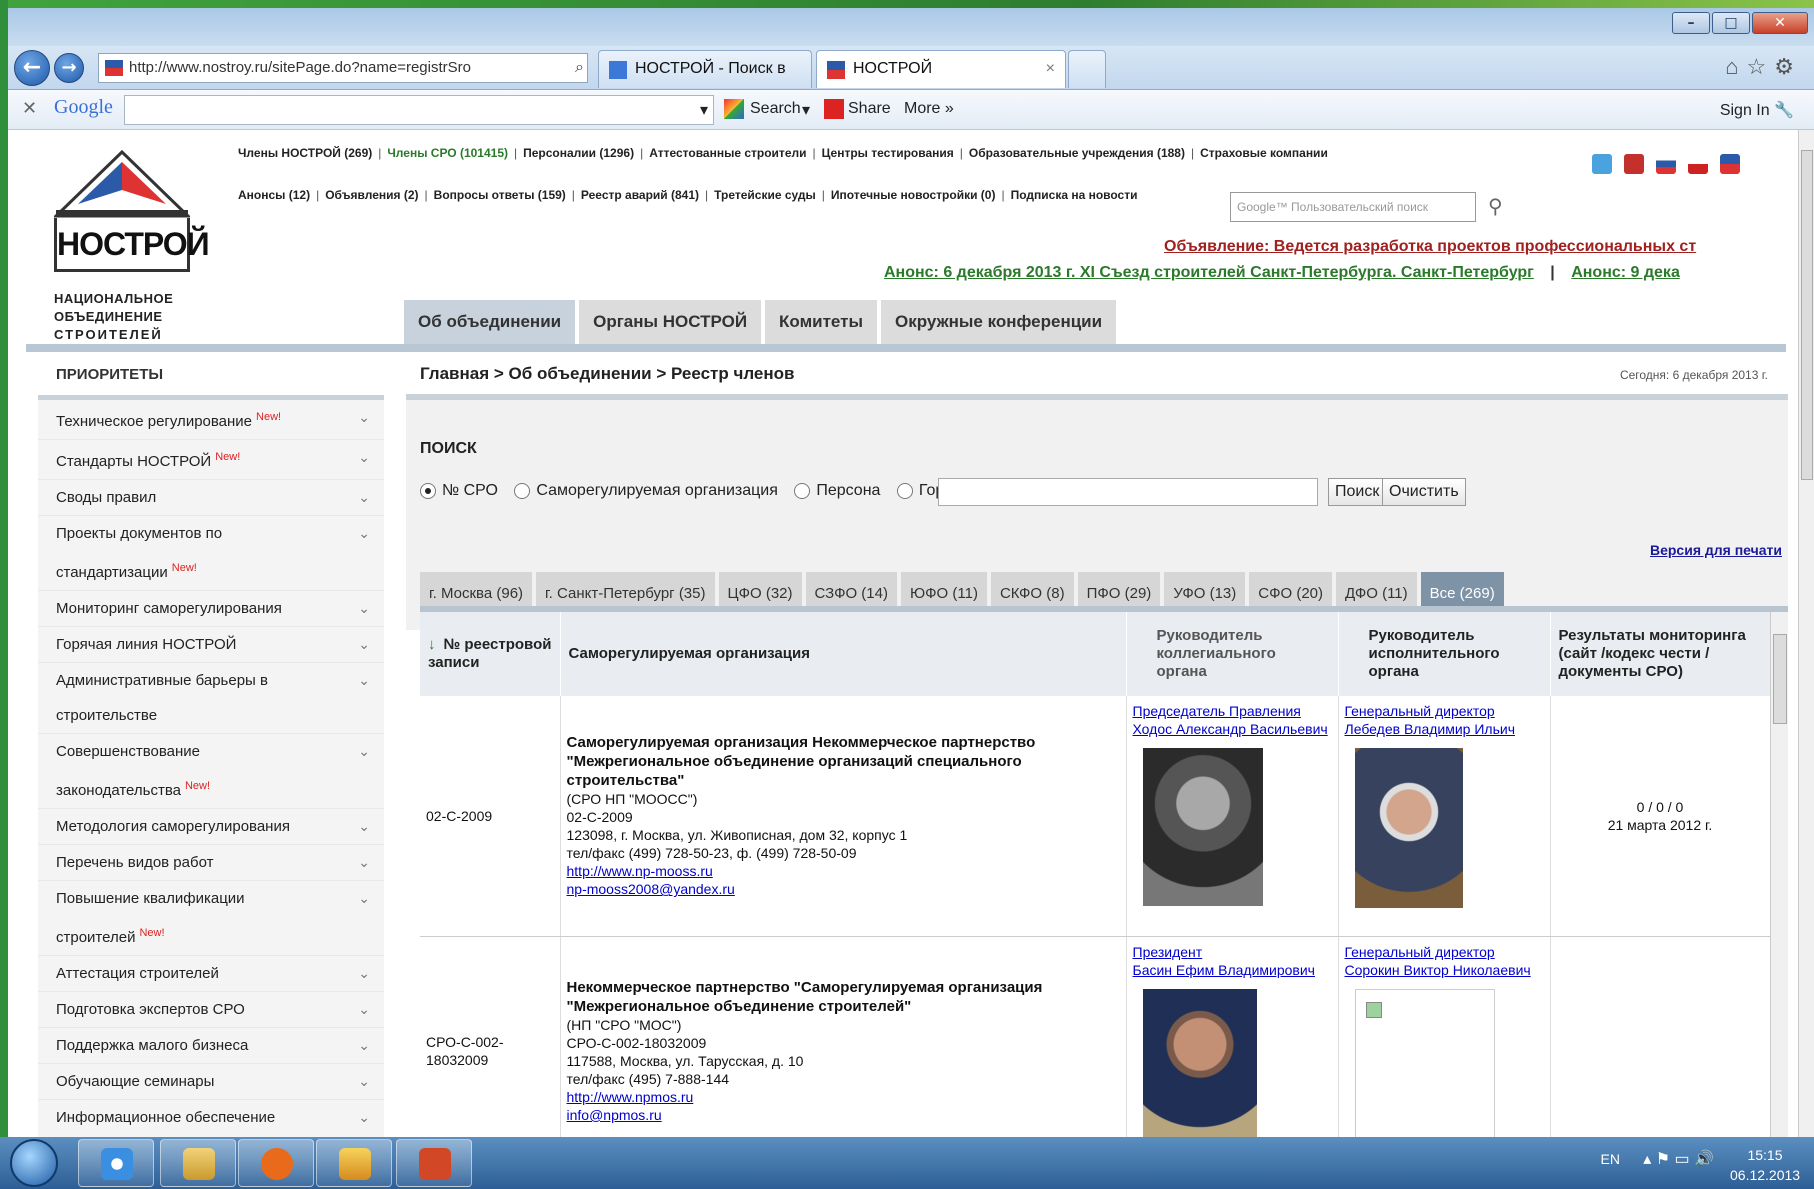 The height and width of the screenshot is (1189, 1814). Describe the element at coordinates (1444, 970) in the screenshot. I see `exec-name-link: Сорокин Виктор Николаевич` at that location.